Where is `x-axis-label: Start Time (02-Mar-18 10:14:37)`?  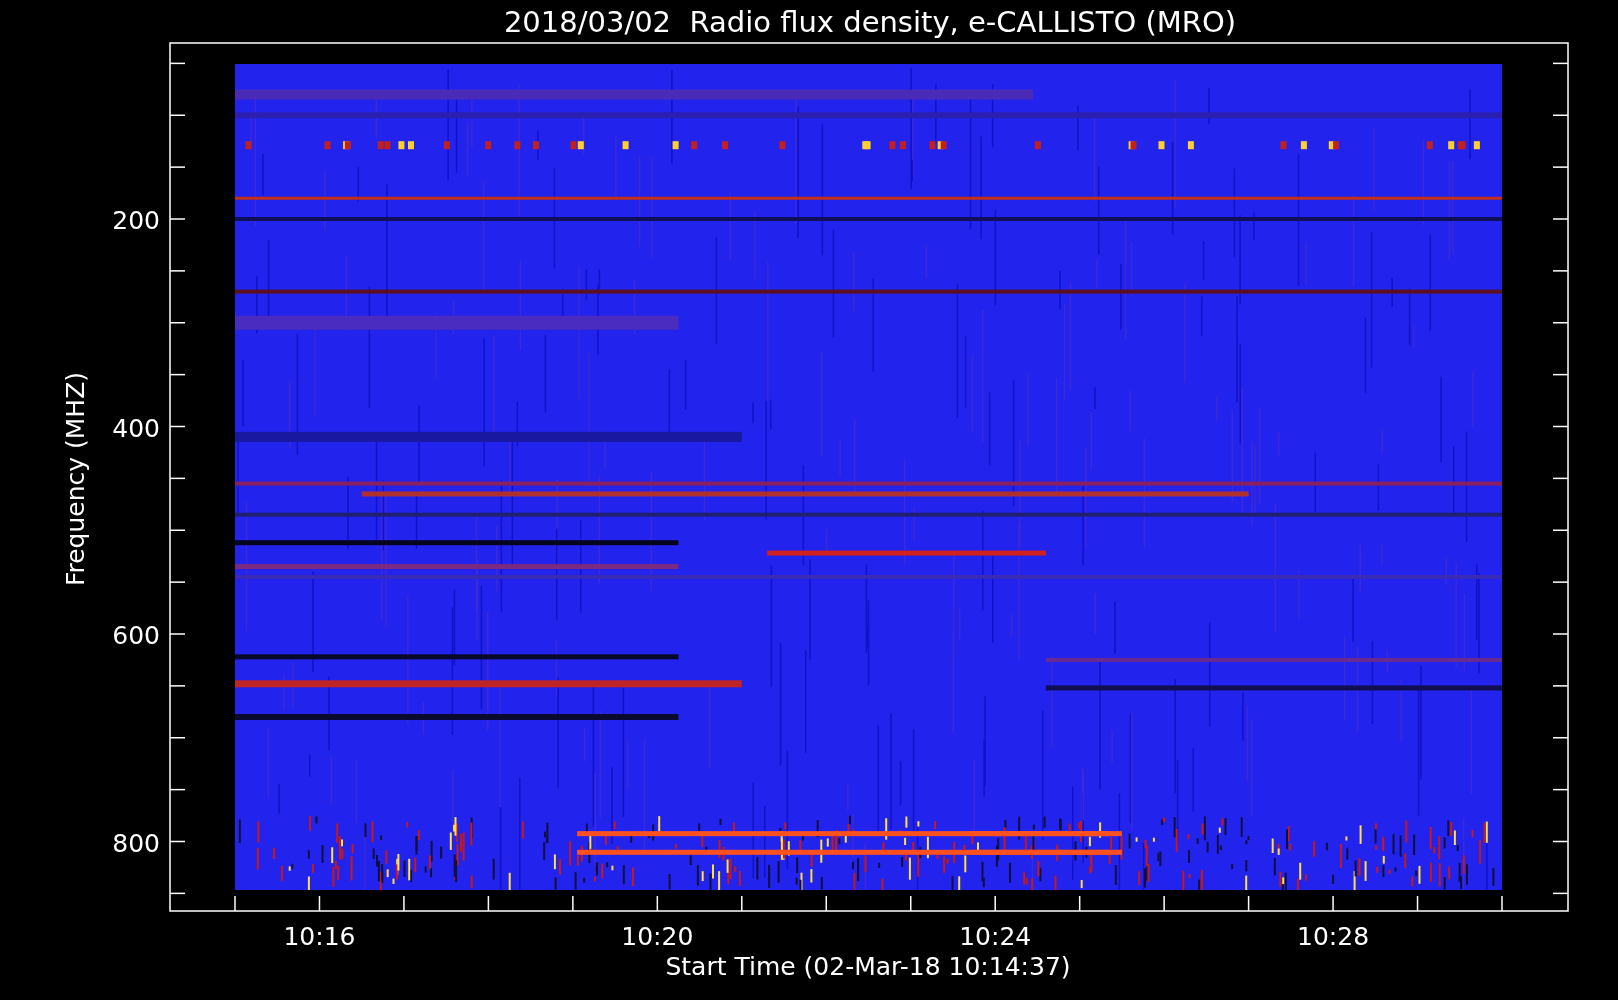
x-axis-label: Start Time (02-Mar-18 10:14:37) is located at coordinates (868, 966).